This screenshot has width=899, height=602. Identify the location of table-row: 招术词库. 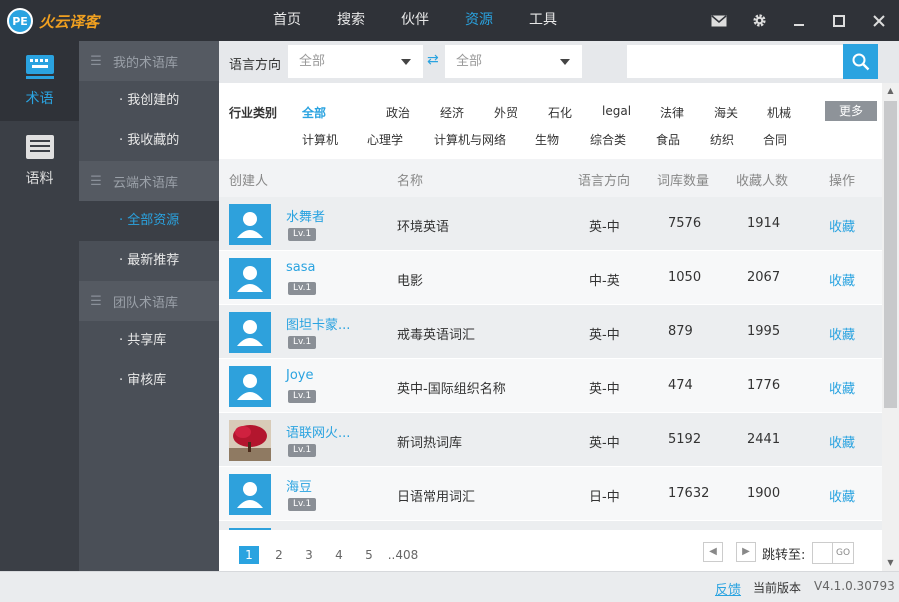
(551, 525).